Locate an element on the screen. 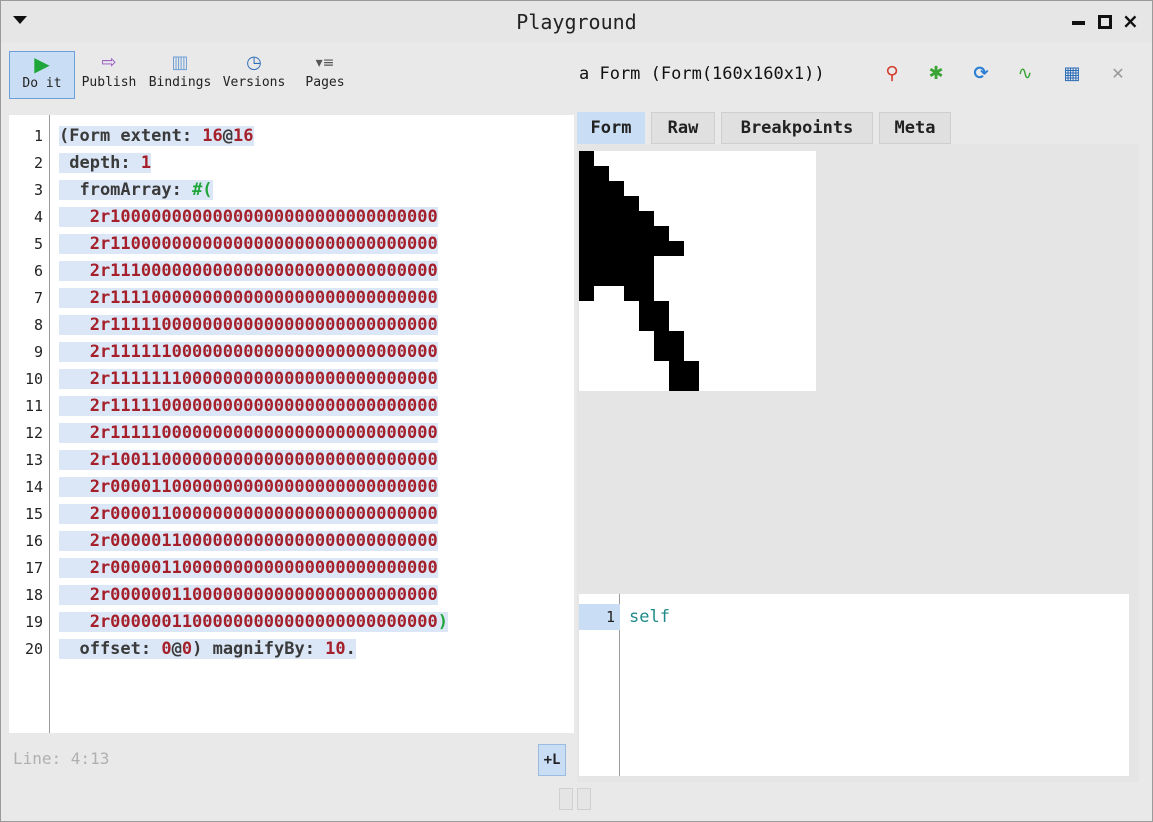 The image size is (1153, 822). line-number: 2 is located at coordinates (38, 163).